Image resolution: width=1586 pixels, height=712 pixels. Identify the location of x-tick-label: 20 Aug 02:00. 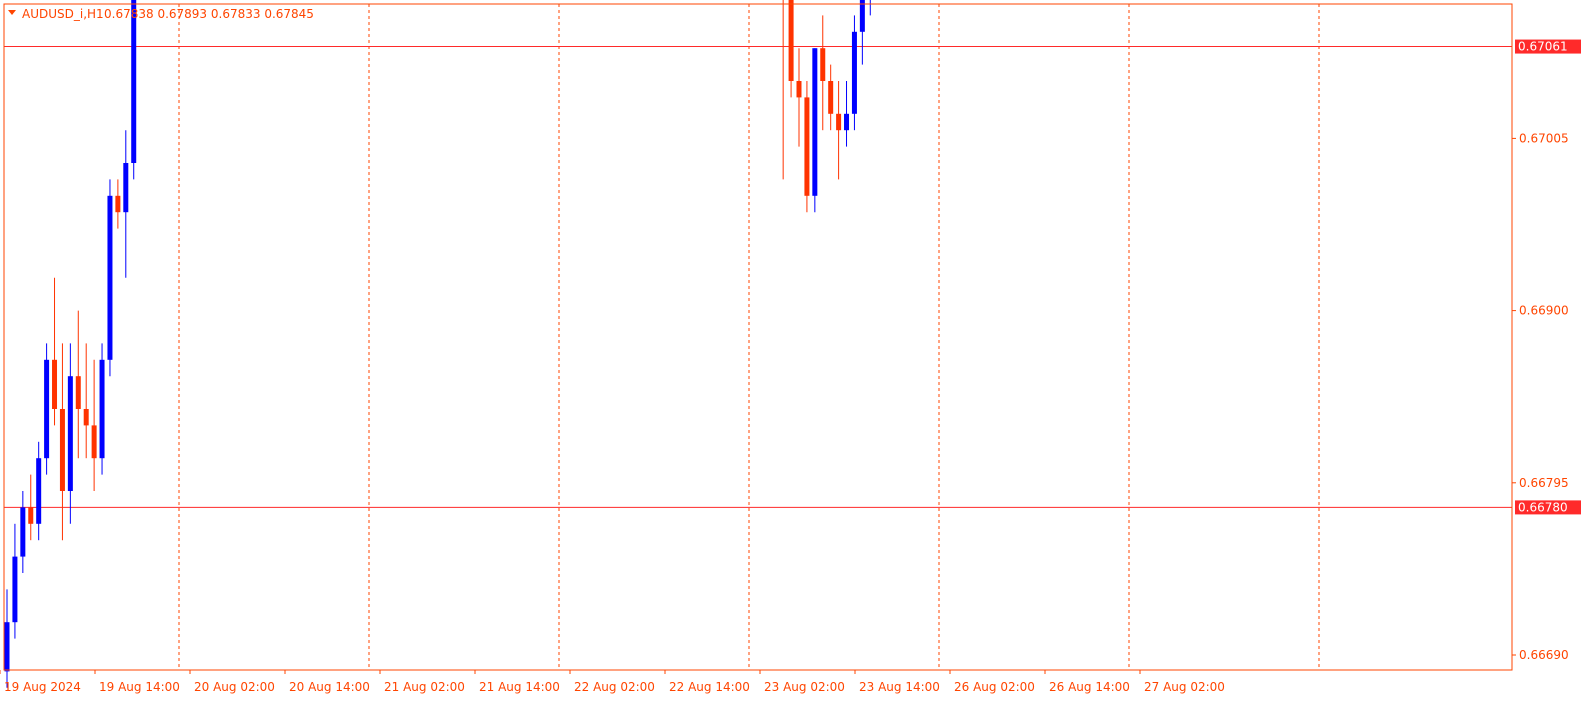
(234, 687).